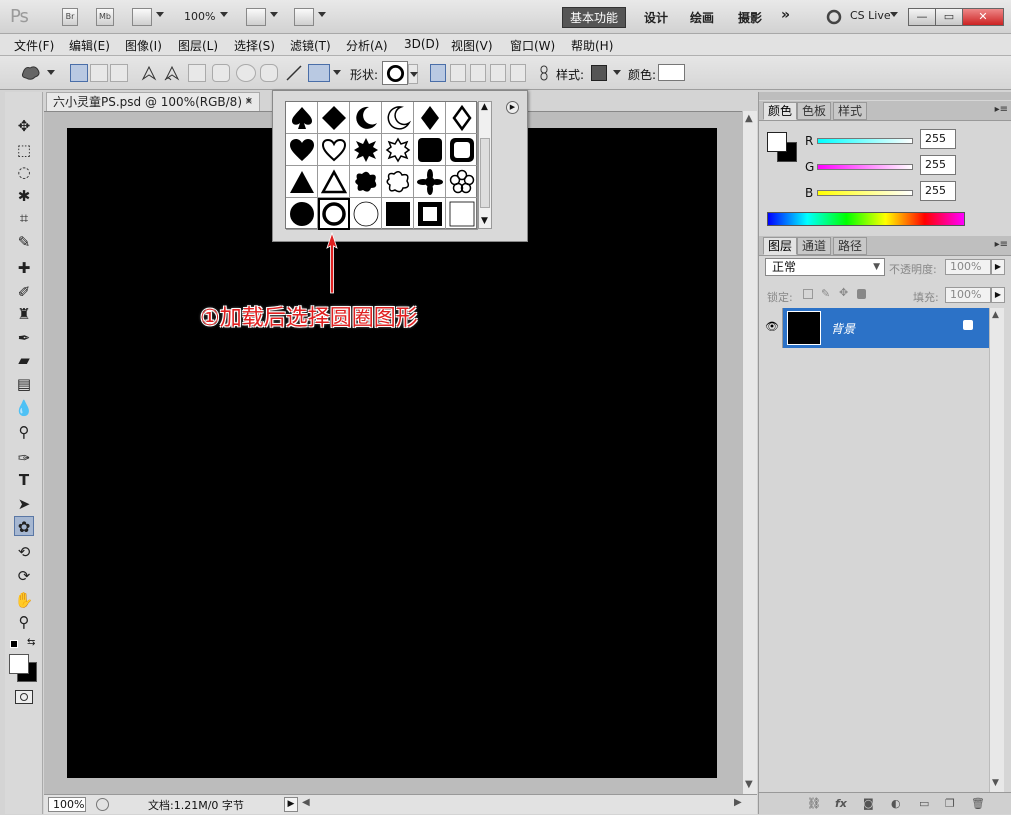 The image size is (1011, 815). I want to click on brush-tool-icon: ✐, so click(24, 292).